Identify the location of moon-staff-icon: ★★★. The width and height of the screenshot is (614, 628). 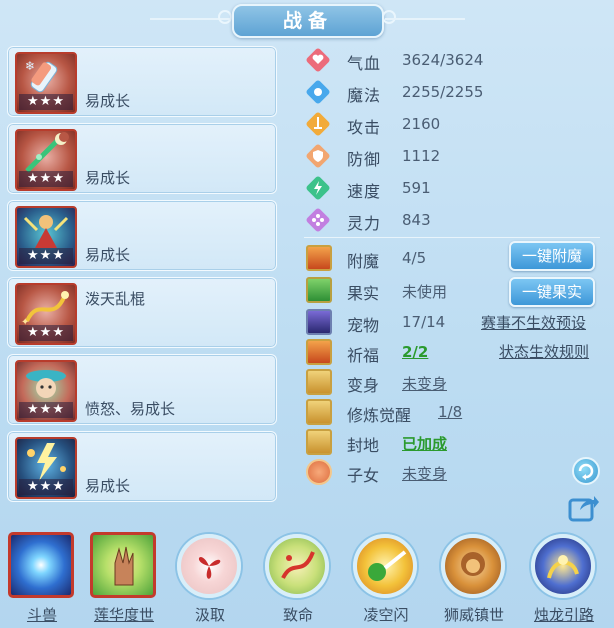
(46, 160).